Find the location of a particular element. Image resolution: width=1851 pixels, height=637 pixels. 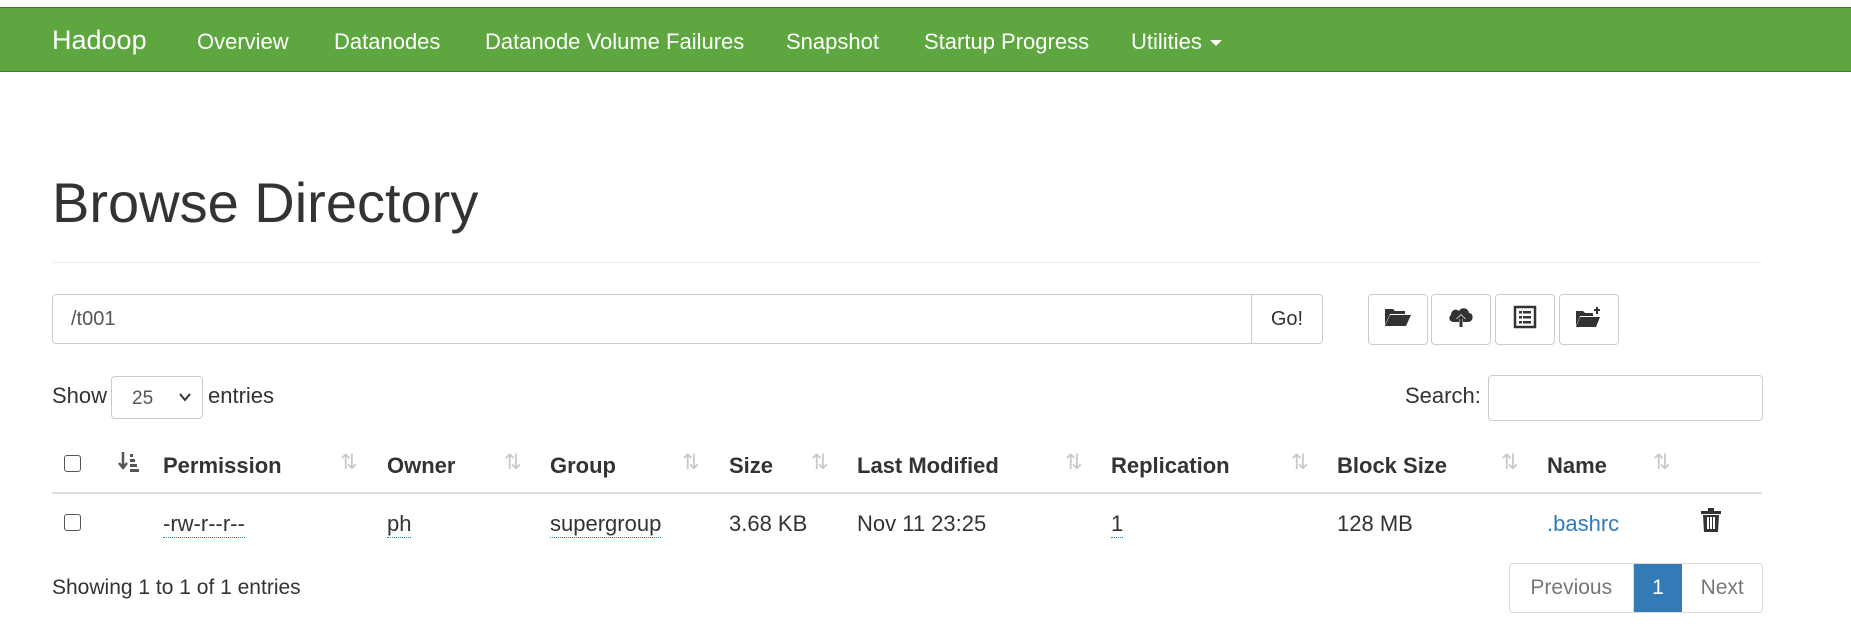

list-view-button is located at coordinates (1525, 319).